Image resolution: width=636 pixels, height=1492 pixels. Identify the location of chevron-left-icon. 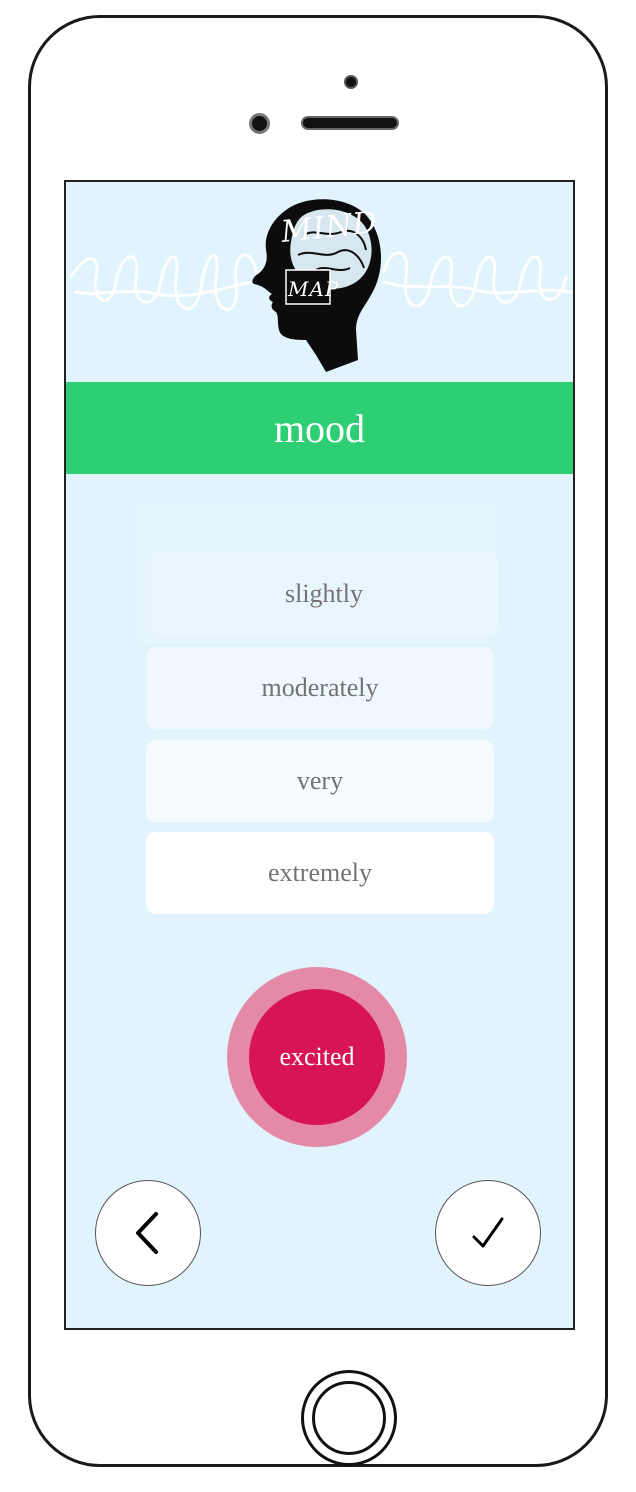
(147, 1233).